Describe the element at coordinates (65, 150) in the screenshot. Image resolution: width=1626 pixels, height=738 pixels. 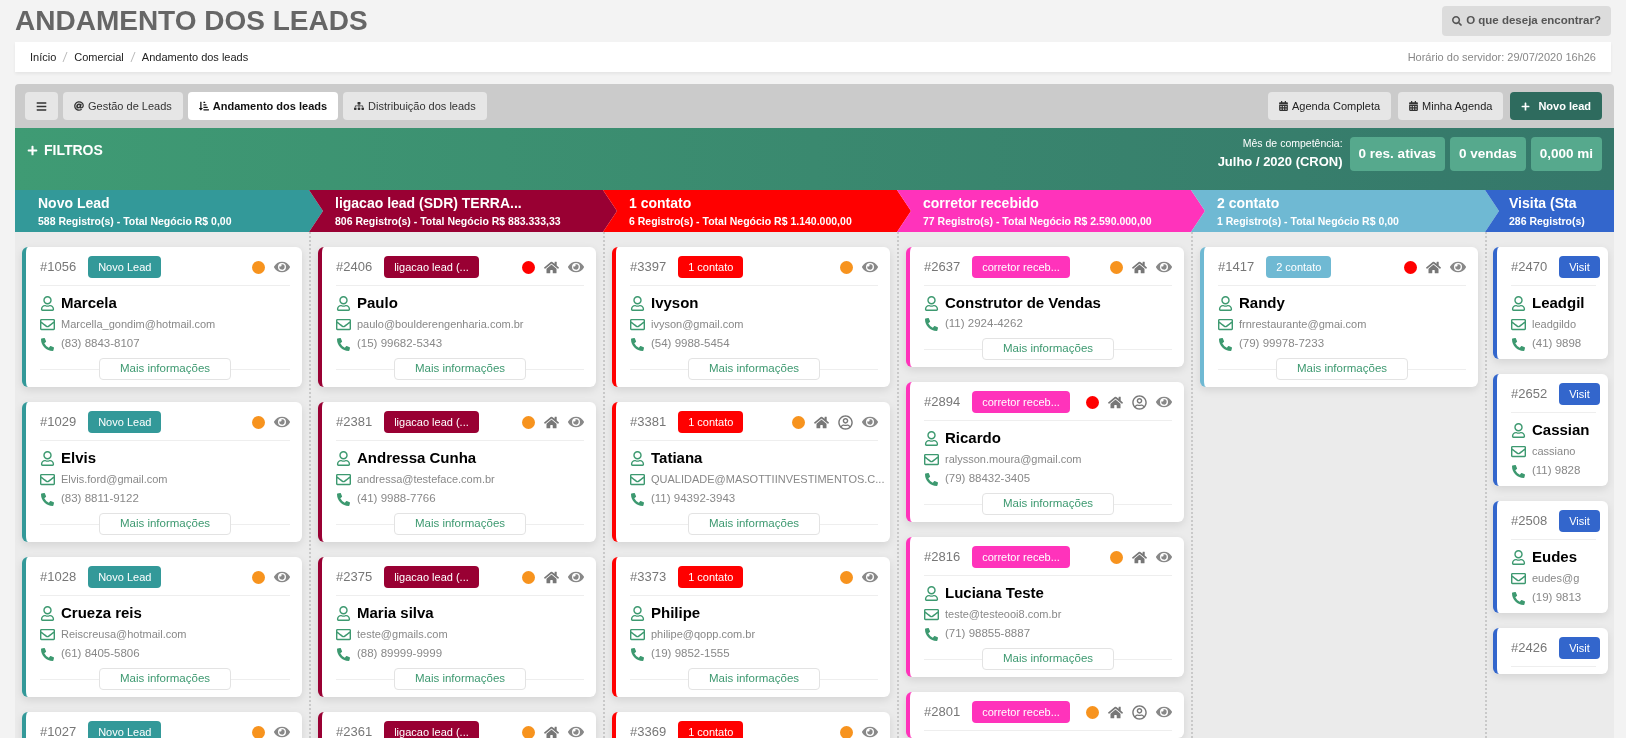
I see `filters-toggle: FILTROS` at that location.